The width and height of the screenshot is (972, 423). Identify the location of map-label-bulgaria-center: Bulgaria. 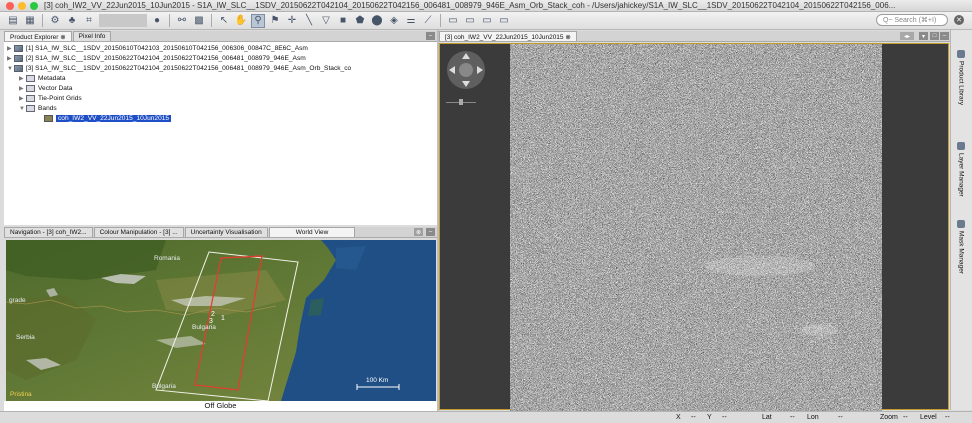
(204, 327).